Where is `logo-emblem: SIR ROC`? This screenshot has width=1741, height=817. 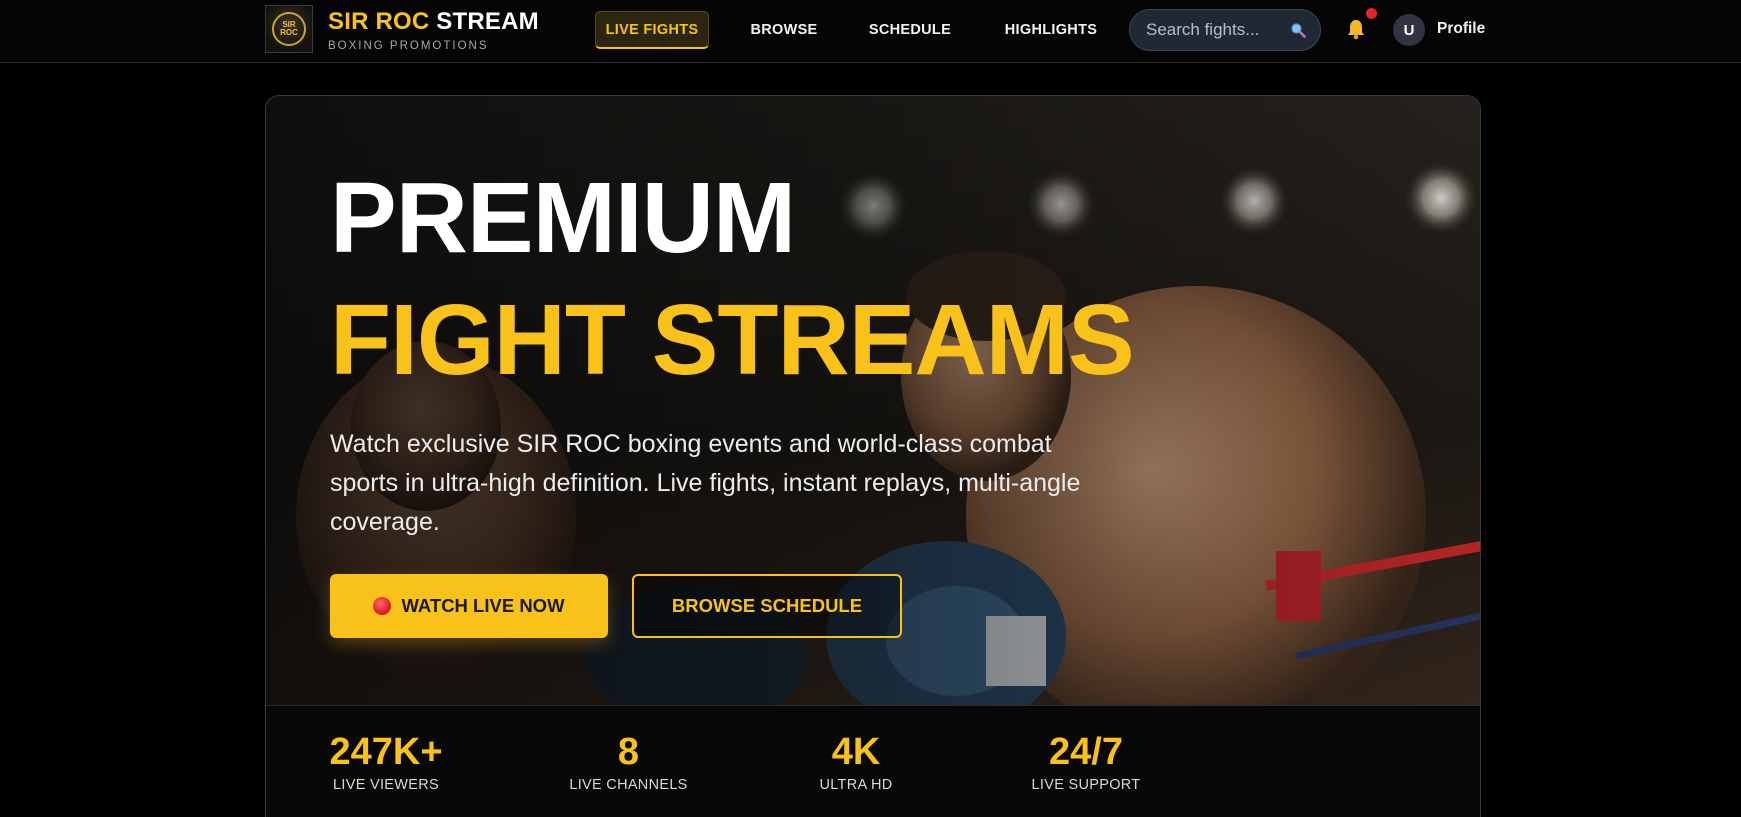
logo-emblem: SIR ROC is located at coordinates (289, 29).